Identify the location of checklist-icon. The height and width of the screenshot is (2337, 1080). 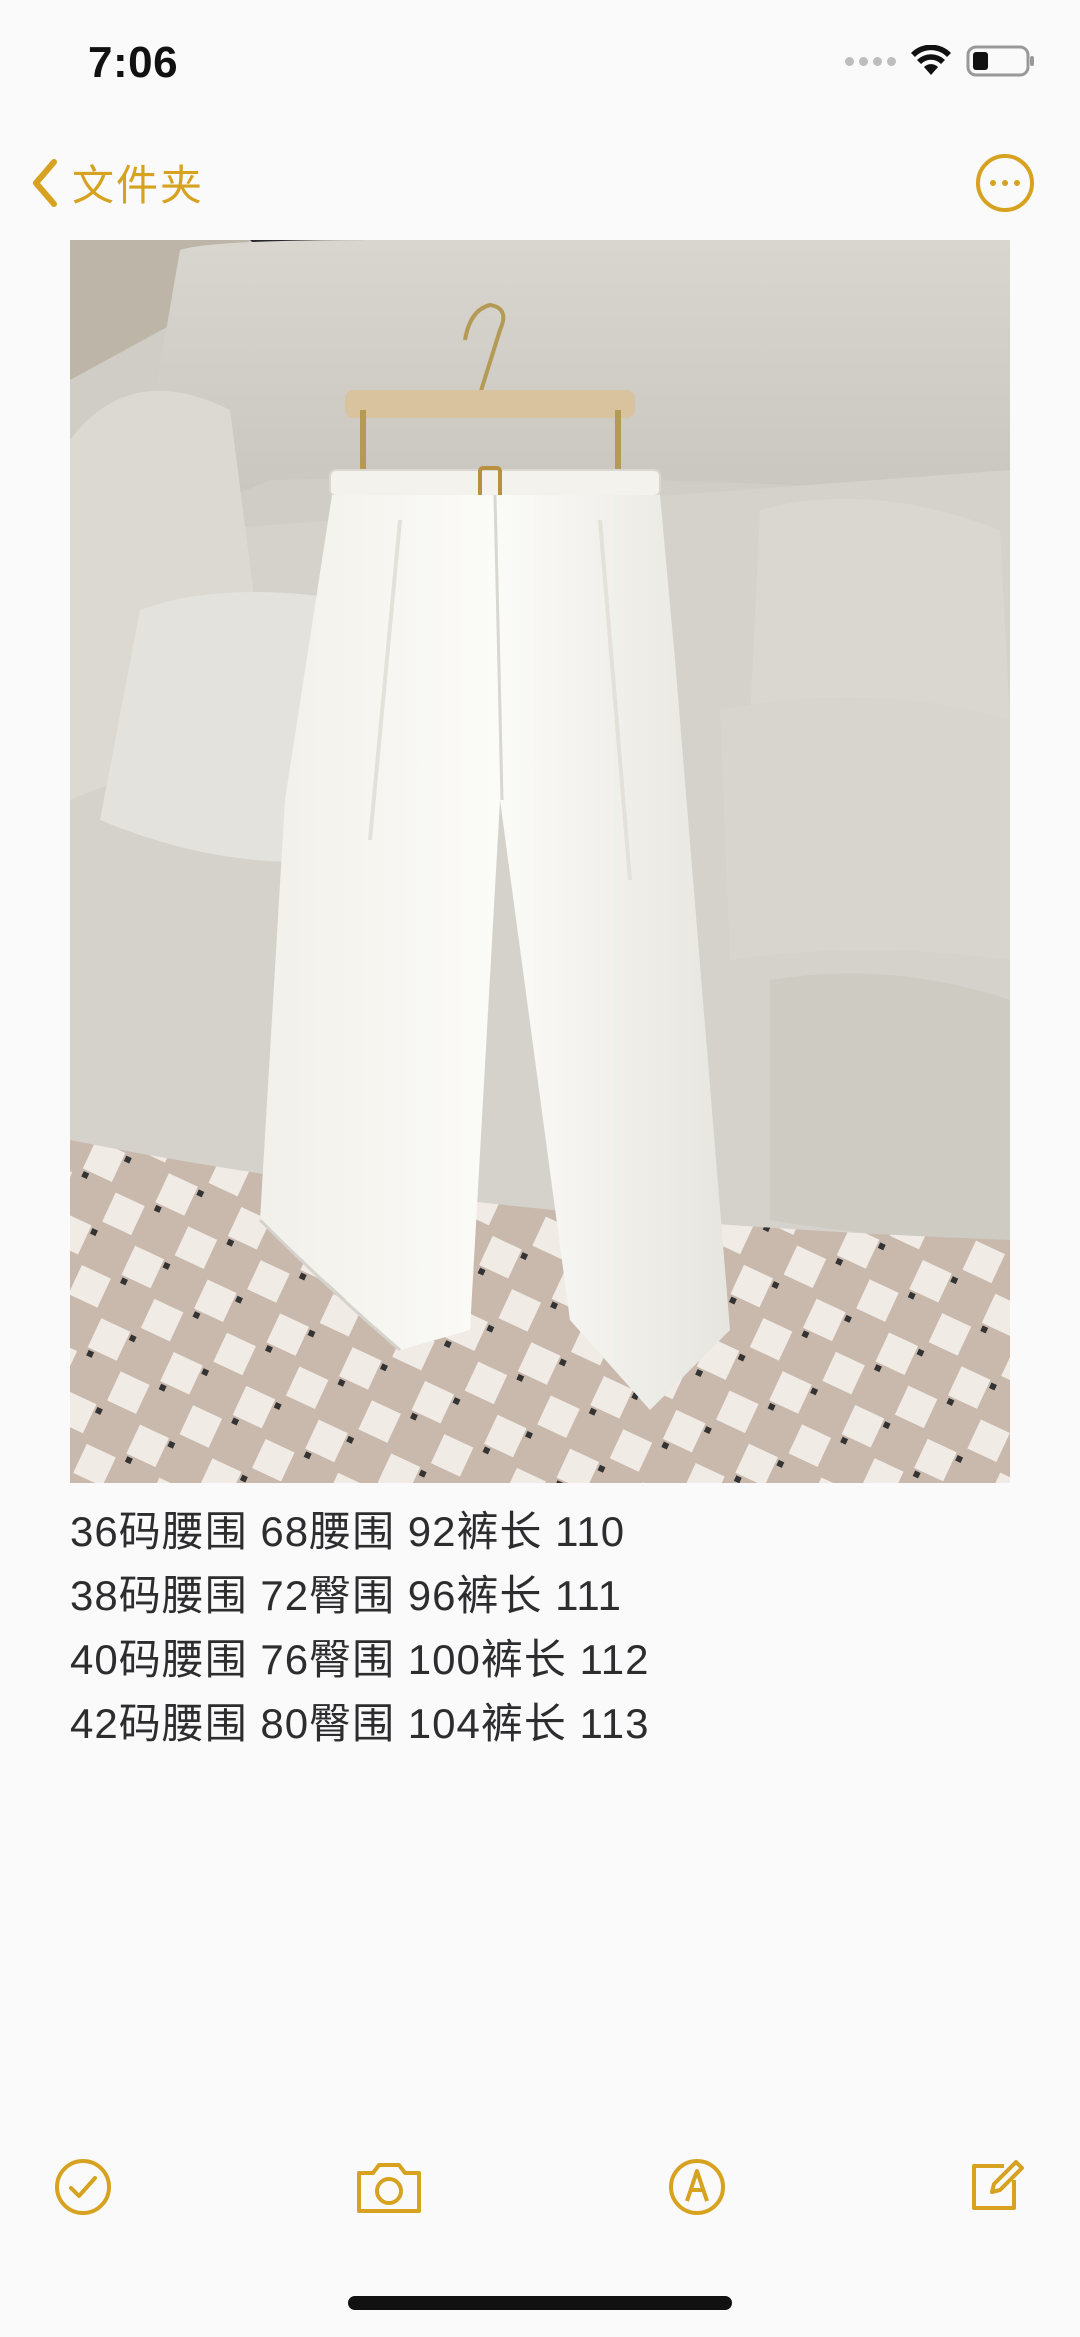
(83, 2187).